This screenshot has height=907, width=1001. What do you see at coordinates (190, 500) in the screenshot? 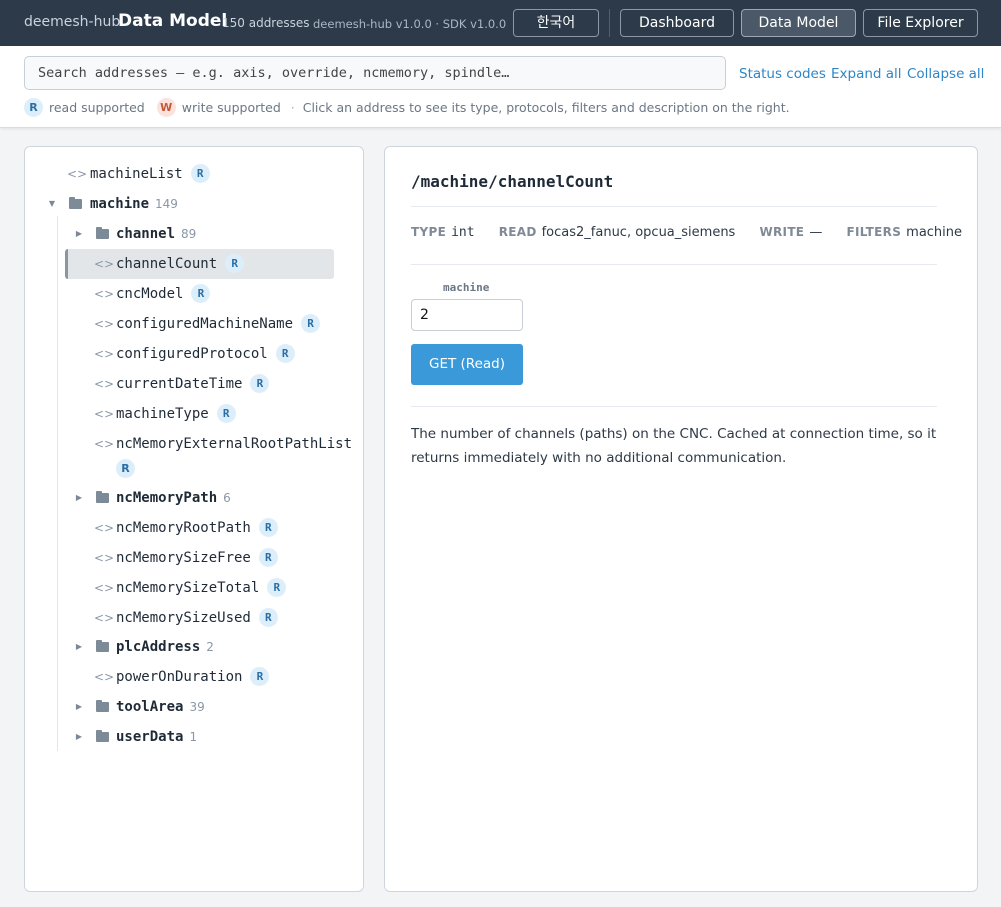
I see `tree-folder-ncMemoryPath: ▶ ncMemoryPath 6` at bounding box center [190, 500].